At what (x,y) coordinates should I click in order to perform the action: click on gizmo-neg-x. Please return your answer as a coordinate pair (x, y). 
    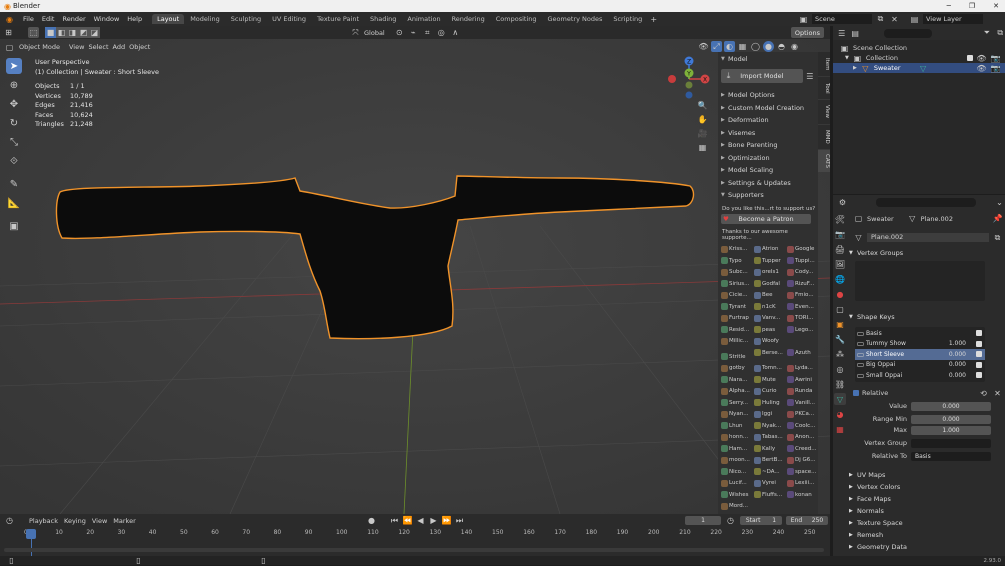
    Looking at the image, I should click on (672, 79).